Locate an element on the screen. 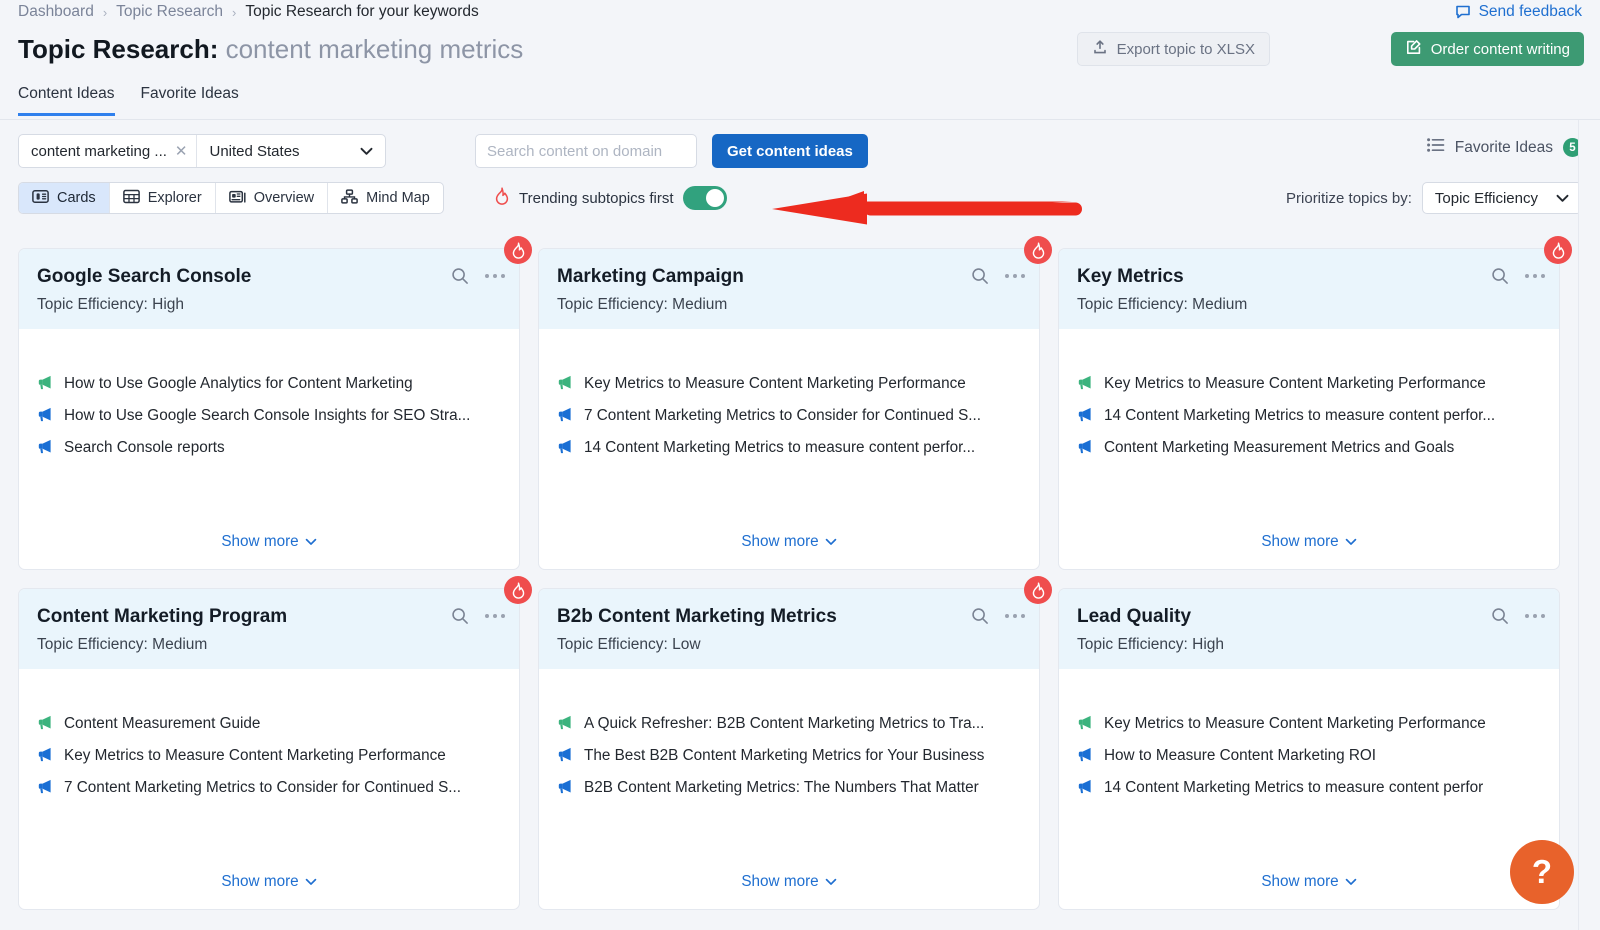 Image resolution: width=1600 pixels, height=930 pixels. tab-favorite-ideas: Favorite Ideas is located at coordinates (190, 100).